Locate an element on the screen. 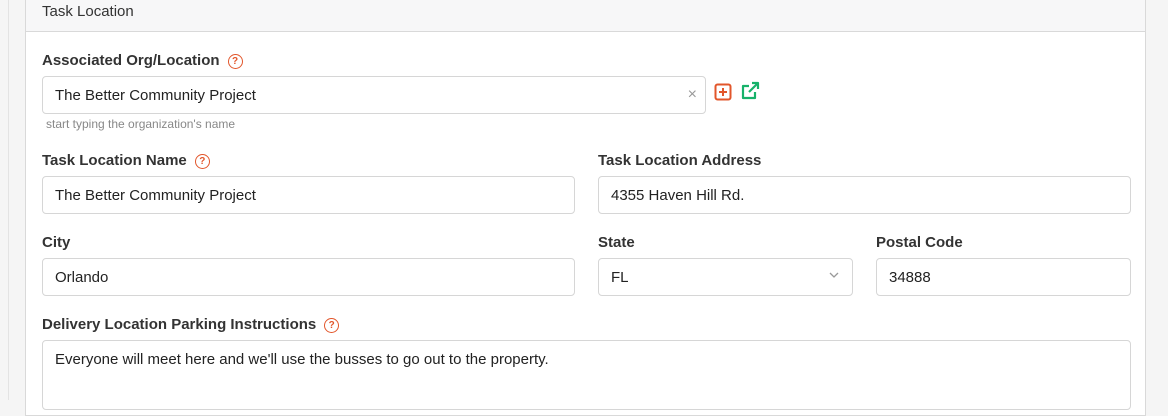 The width and height of the screenshot is (1168, 416). org-hint: start typing the organization's name is located at coordinates (141, 124).